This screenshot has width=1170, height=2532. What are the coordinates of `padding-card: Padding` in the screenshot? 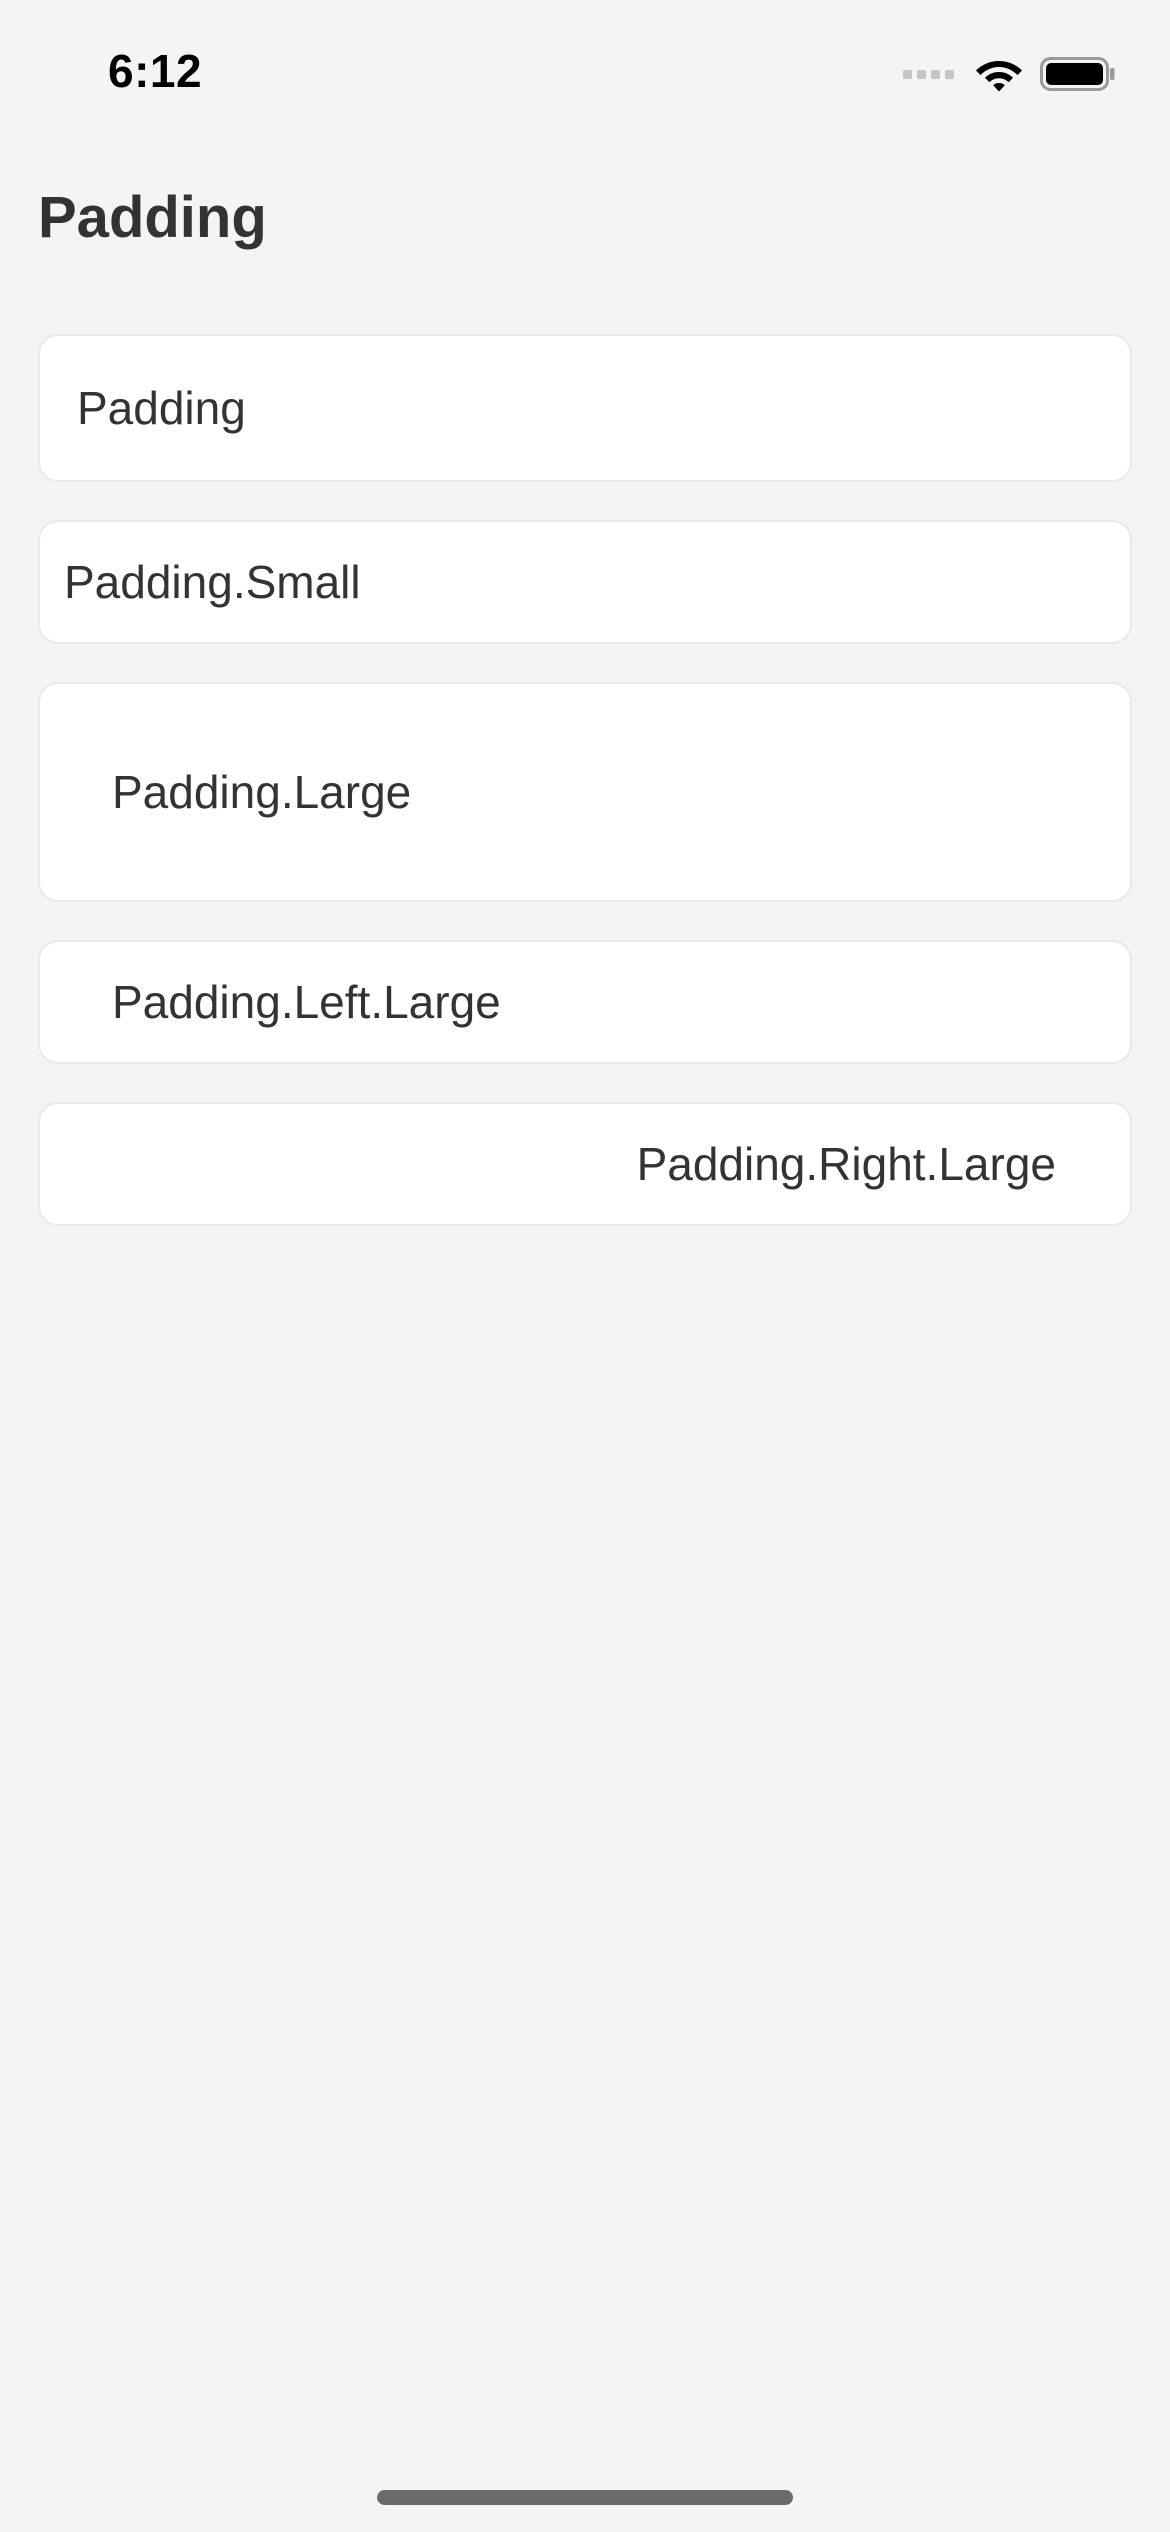 It's located at (585, 408).